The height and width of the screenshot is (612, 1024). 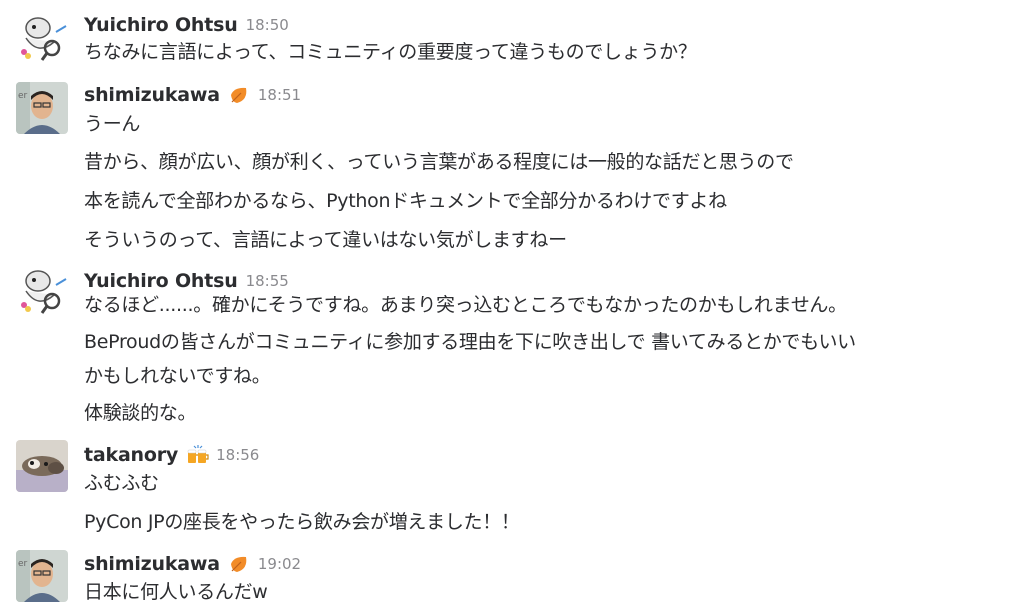 I want to click on message-header: takanory 18:56, so click(x=171, y=455).